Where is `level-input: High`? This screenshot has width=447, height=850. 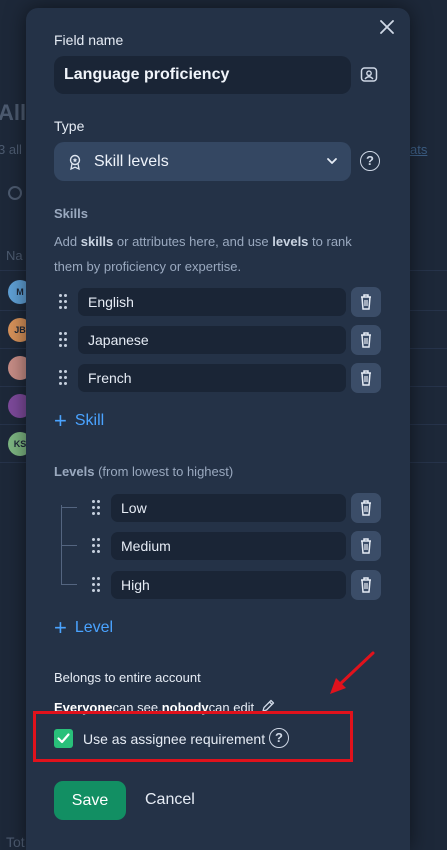 level-input: High is located at coordinates (228, 585).